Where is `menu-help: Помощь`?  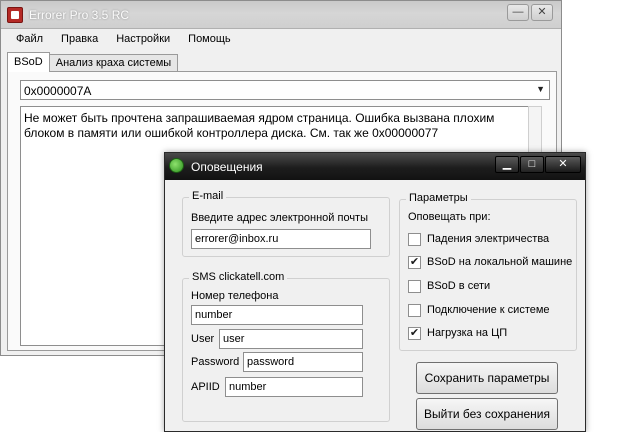
menu-help: Помощь is located at coordinates (209, 40).